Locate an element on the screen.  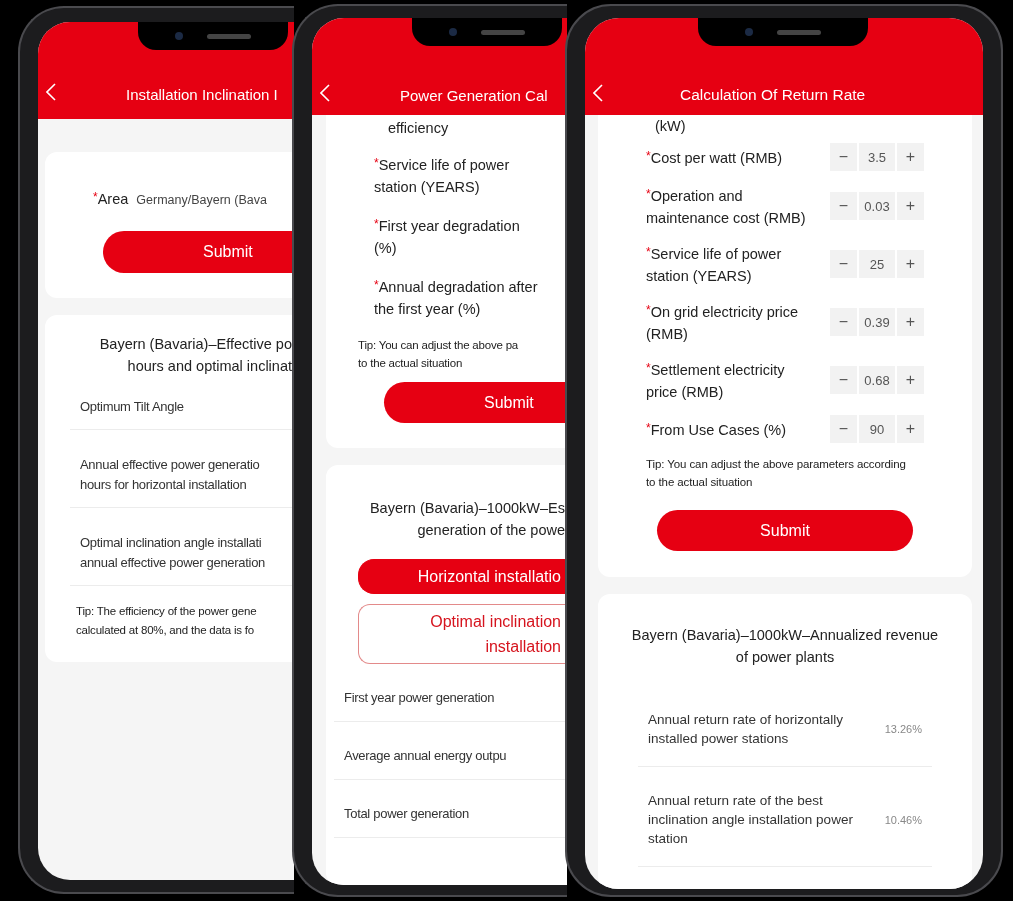
result-label: Annual return rate of the best inclination angle installation power station is located at coordinates (750, 820).